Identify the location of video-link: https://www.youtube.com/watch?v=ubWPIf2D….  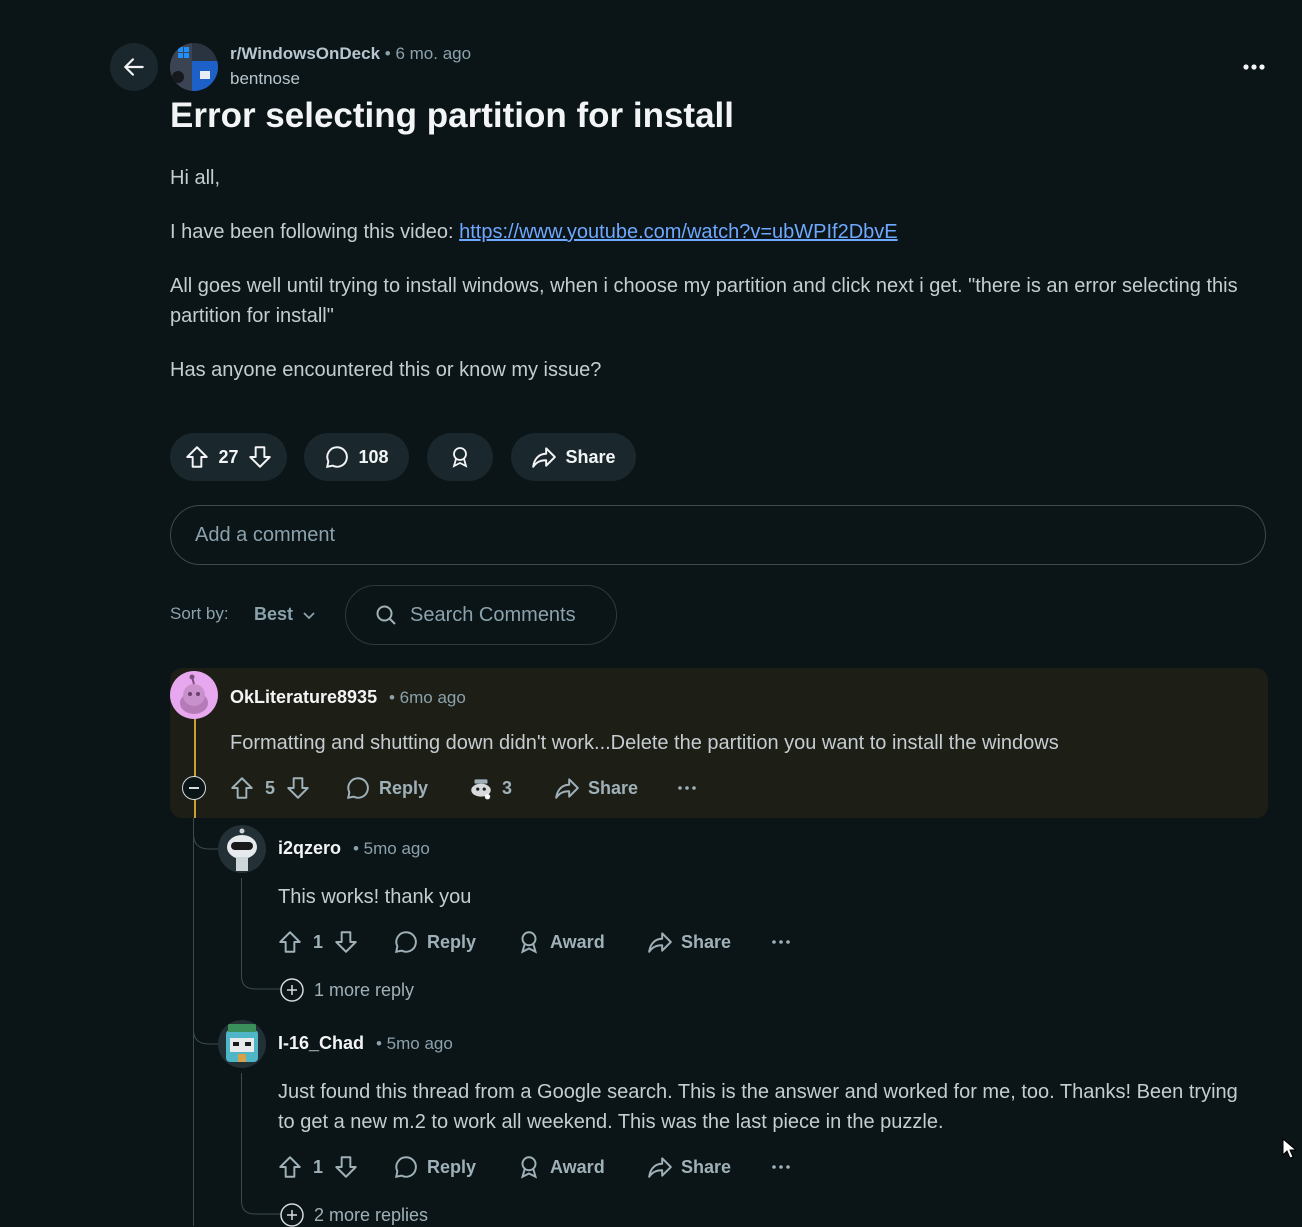
(678, 232).